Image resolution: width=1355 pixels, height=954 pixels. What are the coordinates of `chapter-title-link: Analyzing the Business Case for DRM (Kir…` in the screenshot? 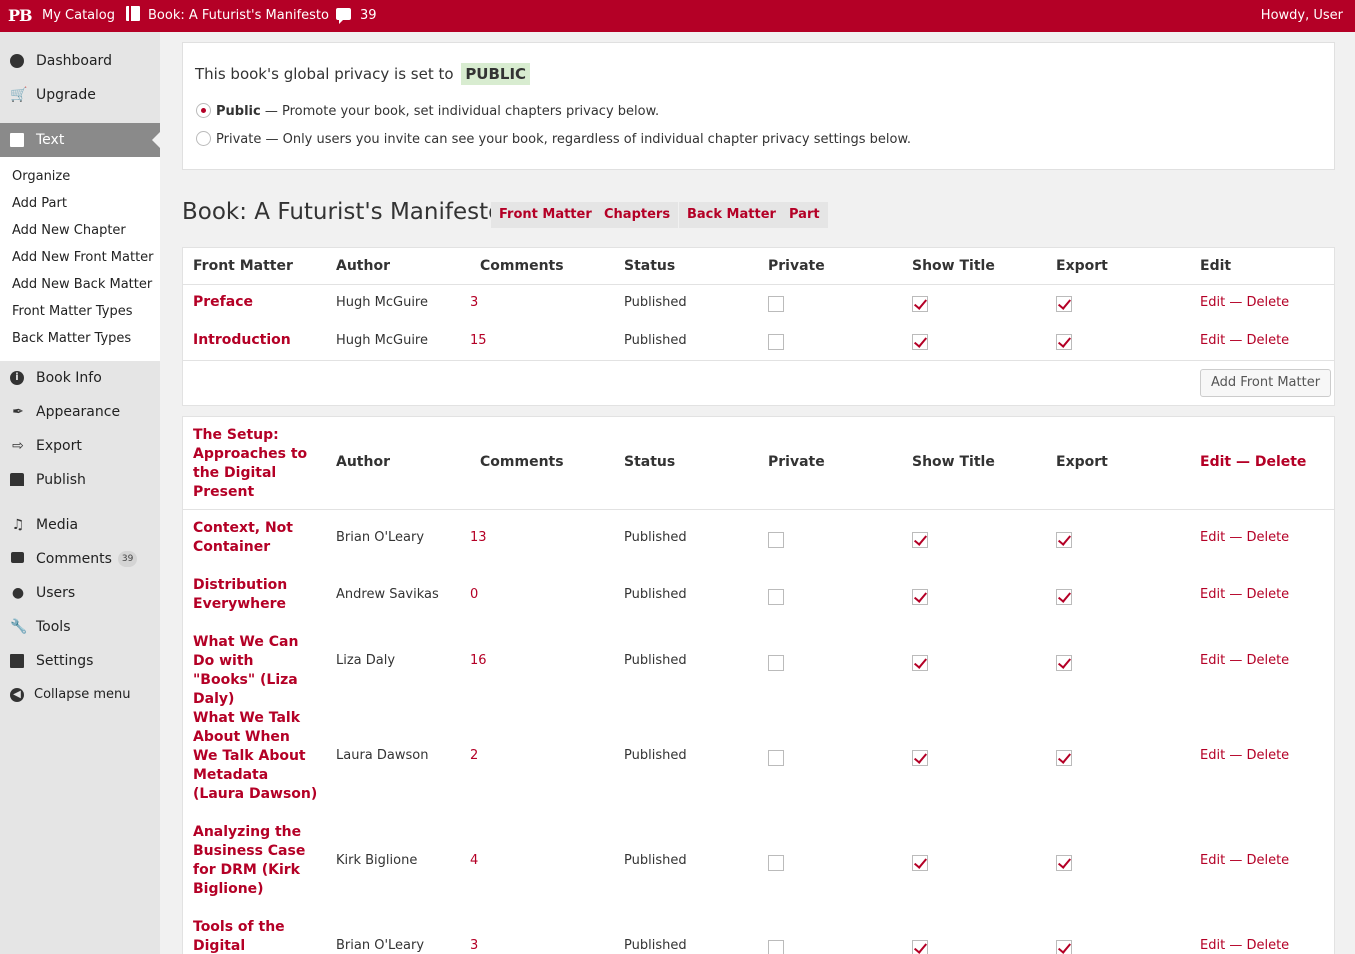 It's located at (255, 861).